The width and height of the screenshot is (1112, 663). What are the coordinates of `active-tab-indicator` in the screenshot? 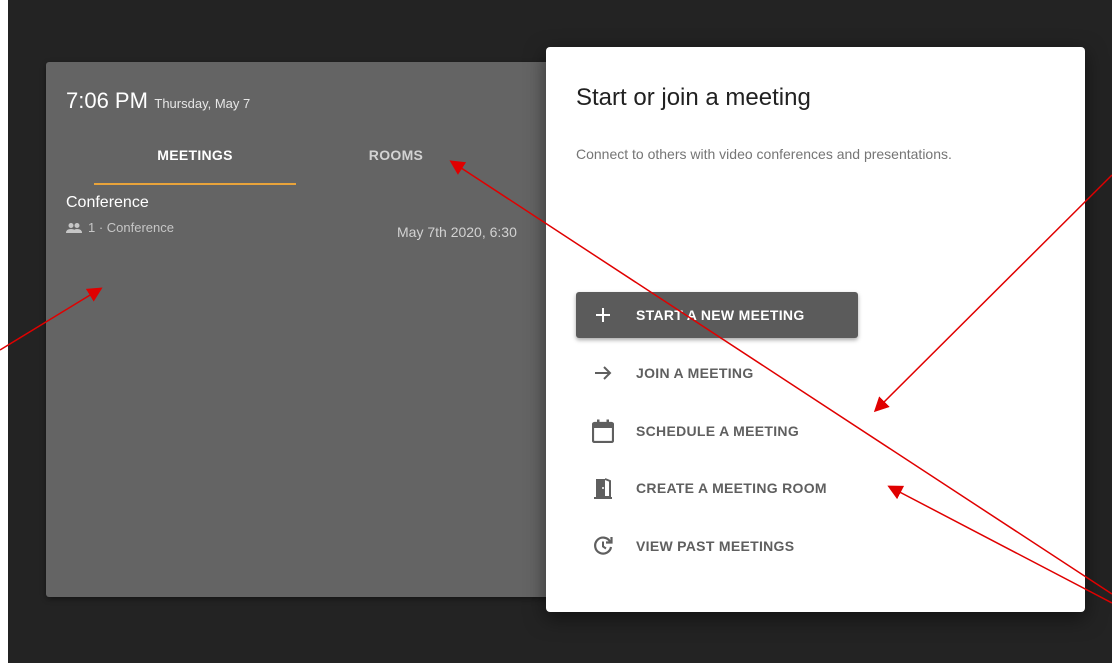 It's located at (195, 184).